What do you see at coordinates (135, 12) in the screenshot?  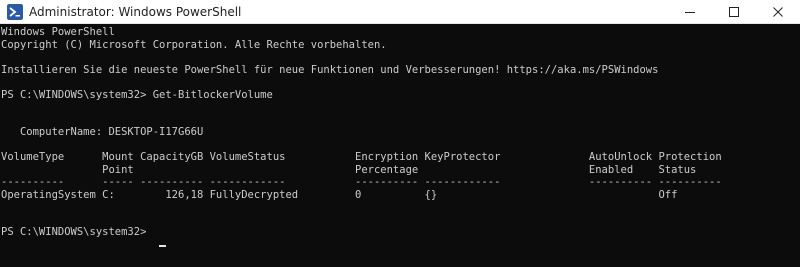 I see `window-title: Administrator: Windows PowerShell` at bounding box center [135, 12].